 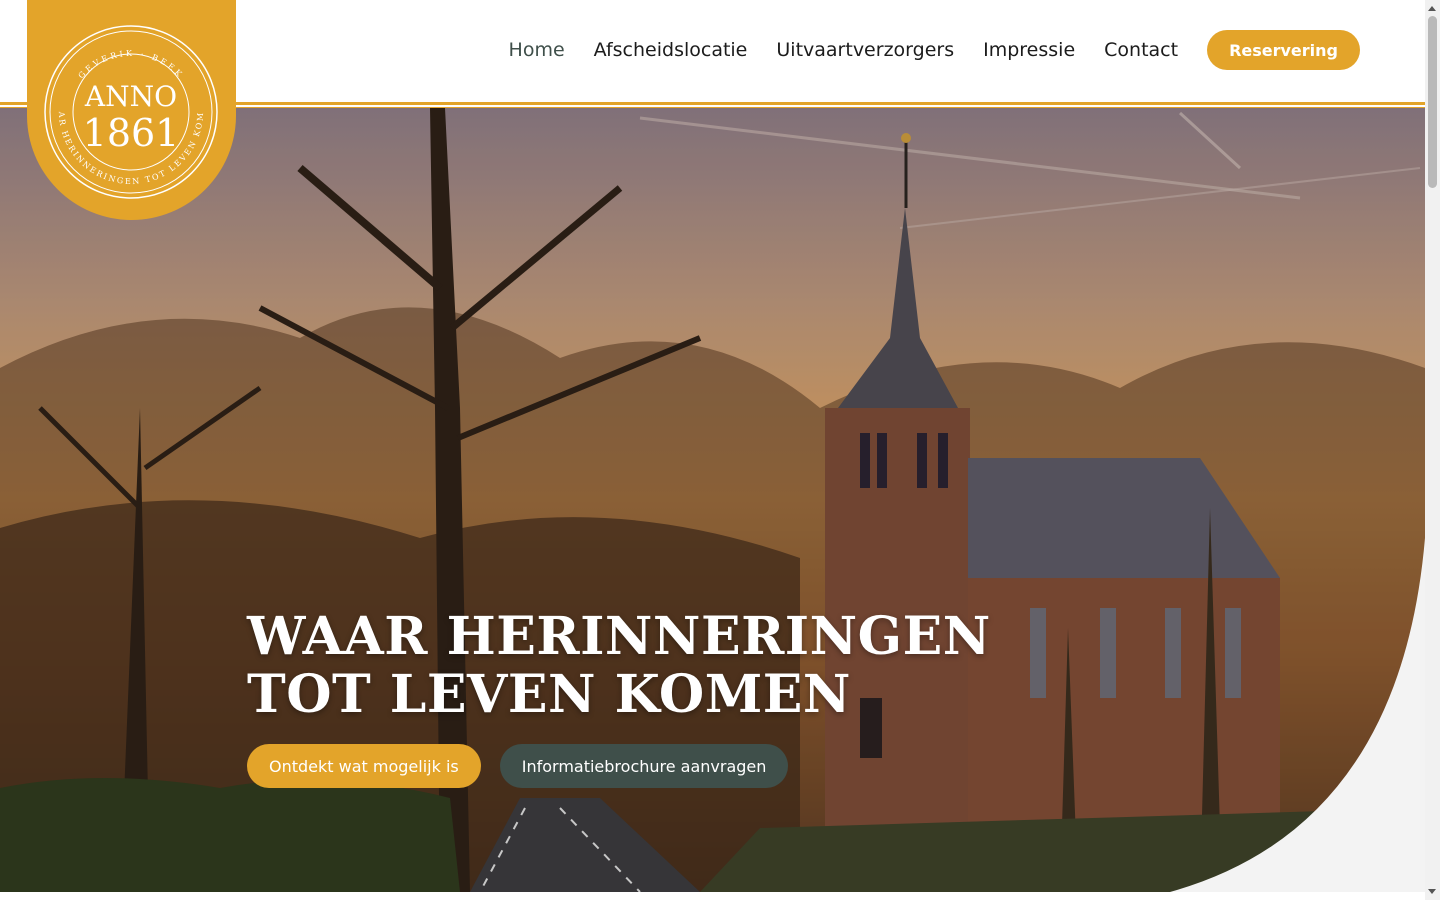 I want to click on hero-title: WAAR HERINNERINGEN TOT LEVEN KOMEN, so click(x=619, y=666).